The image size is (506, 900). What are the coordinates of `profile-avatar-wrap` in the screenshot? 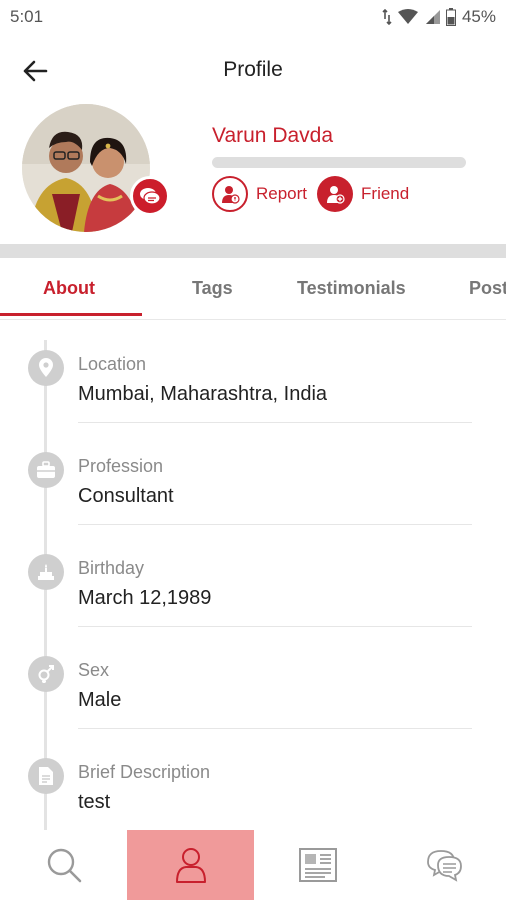 It's located at (96, 168).